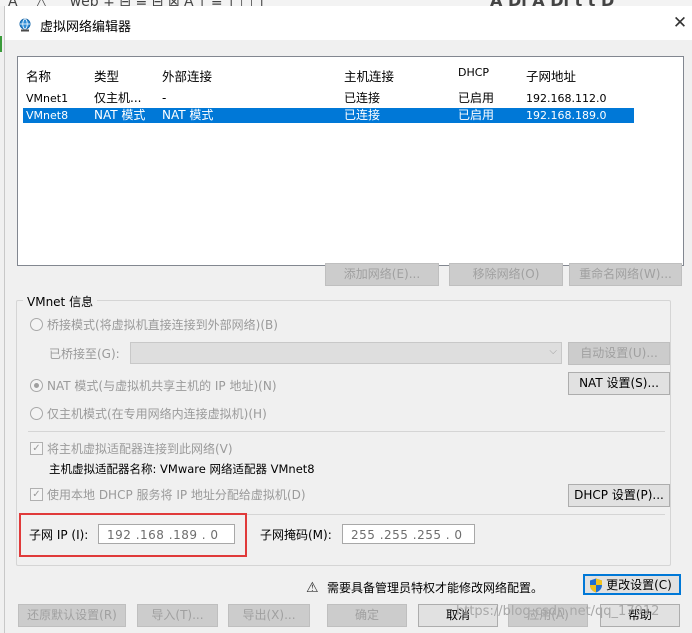  I want to click on host-only-mode-radio, so click(36, 413).